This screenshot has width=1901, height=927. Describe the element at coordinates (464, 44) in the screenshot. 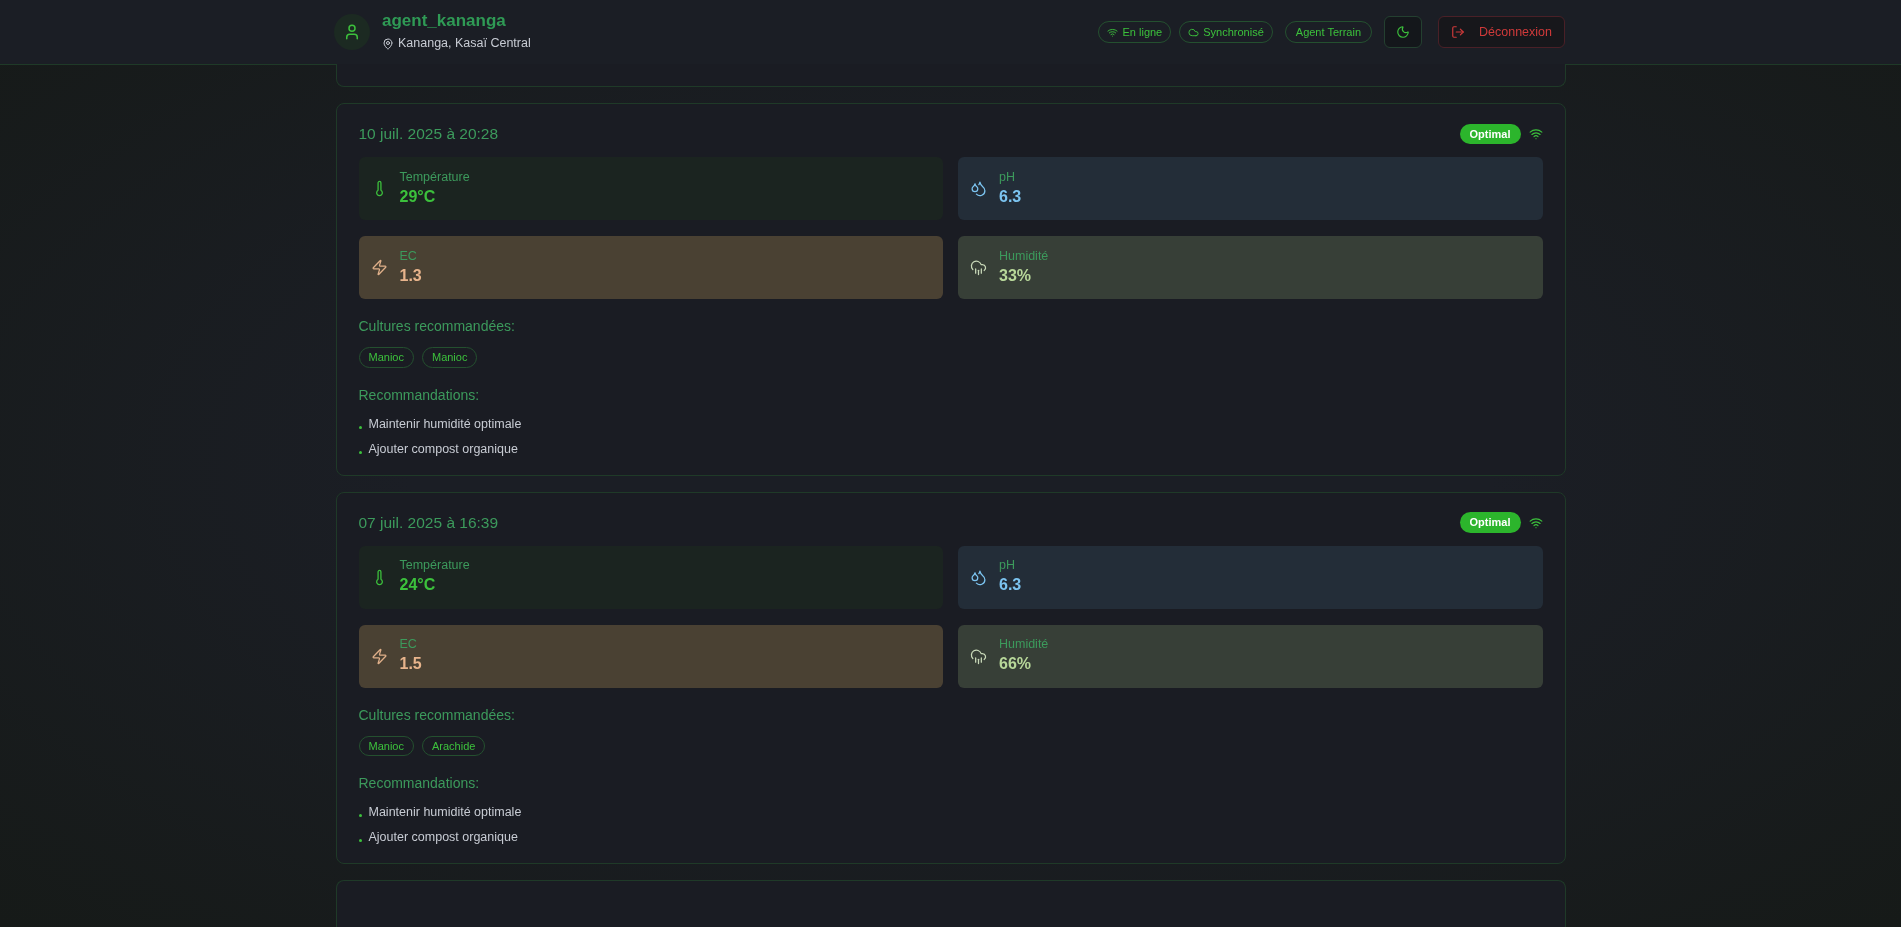

I see `location-text: Kananga, Kasaï Central` at that location.